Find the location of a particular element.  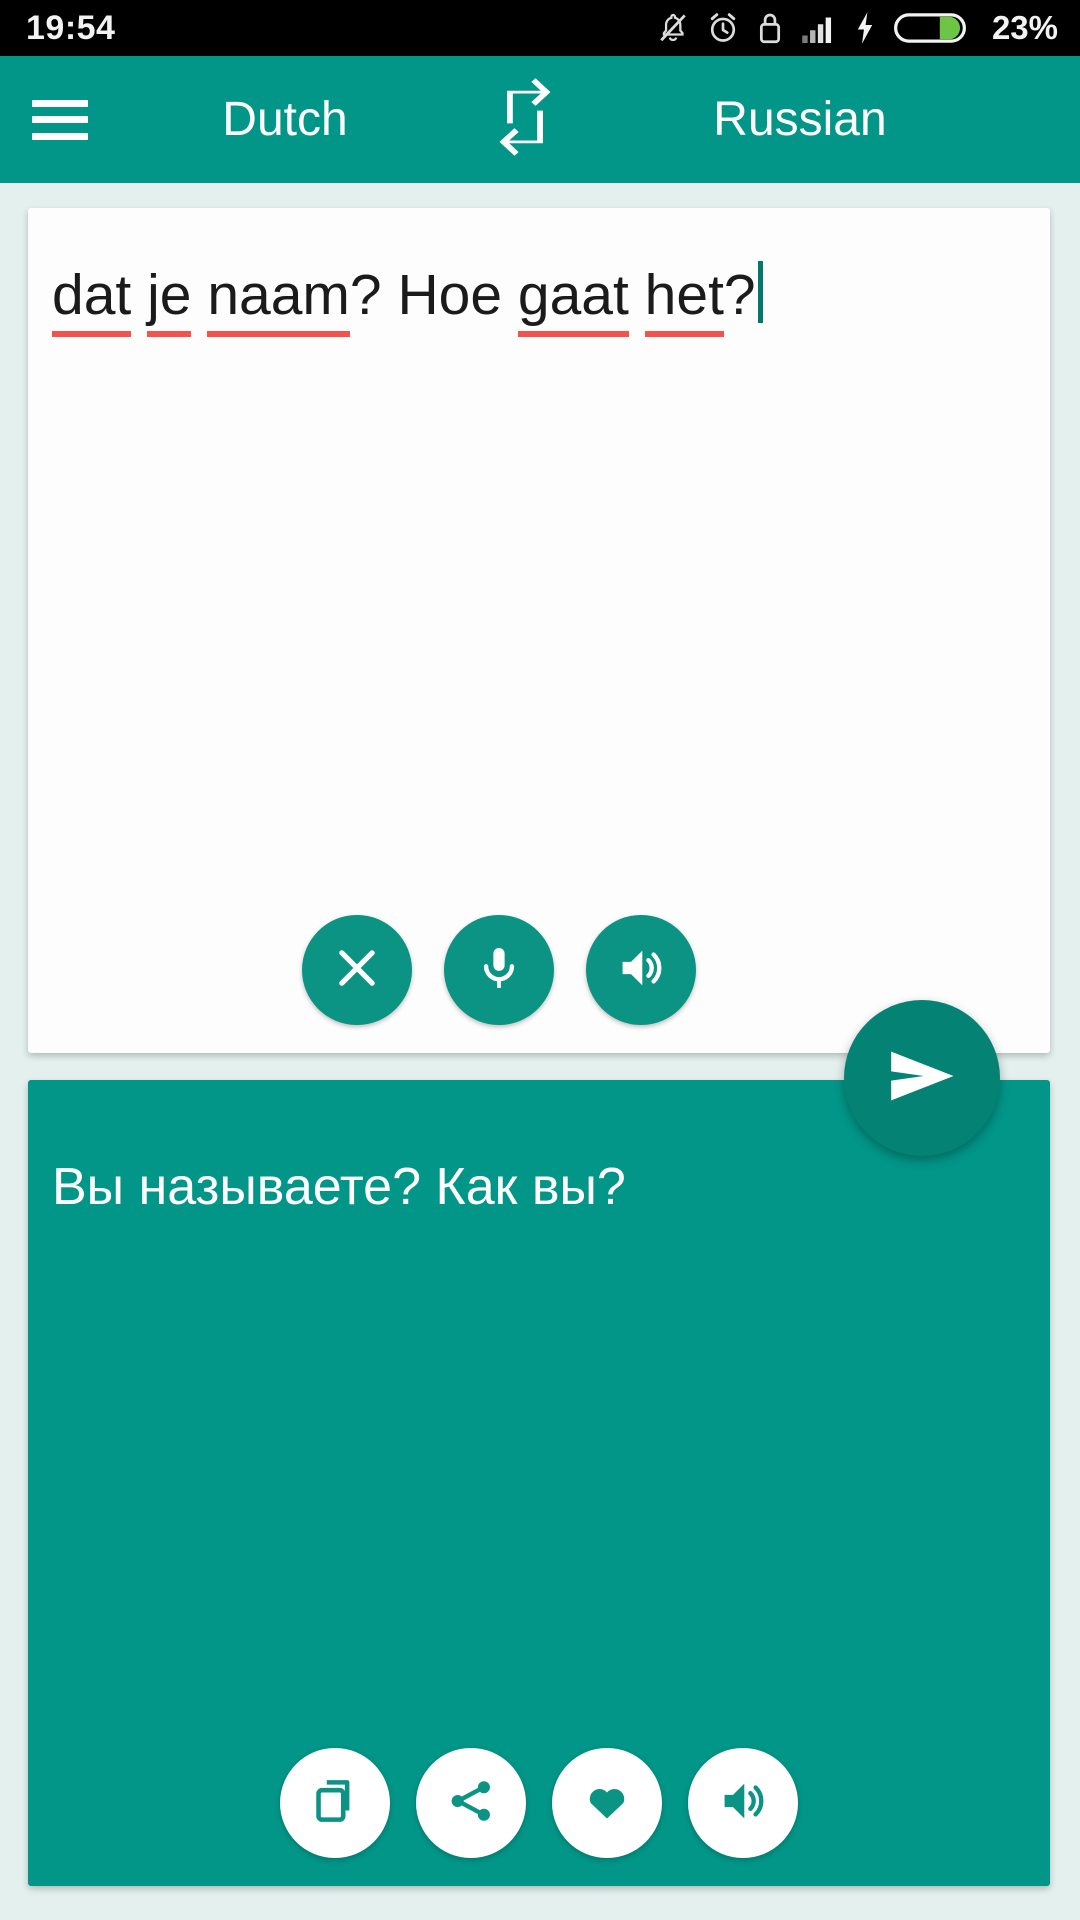

status-icon-group: 23% is located at coordinates (857, 28).